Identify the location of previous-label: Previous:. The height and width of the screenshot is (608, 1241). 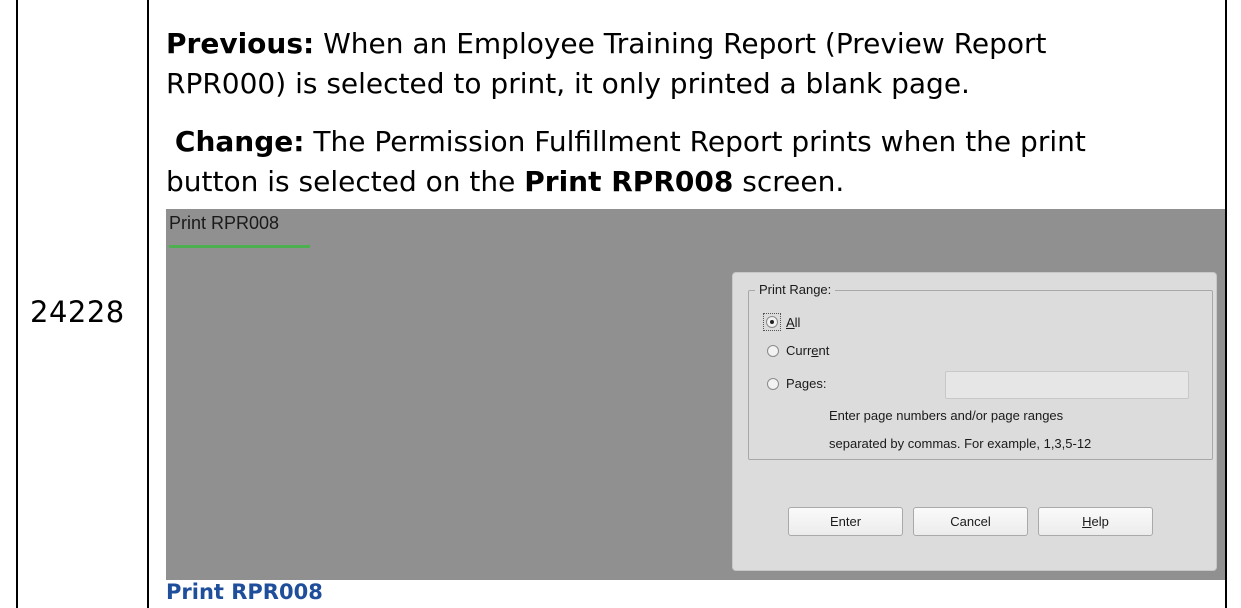
(240, 43).